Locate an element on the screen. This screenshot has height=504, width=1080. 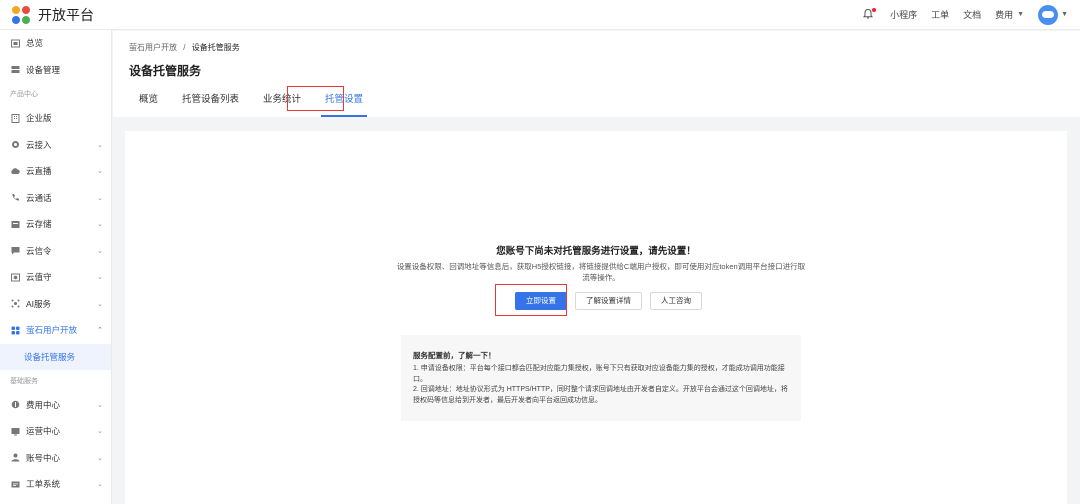
avatar-caret-icon: ▼ is located at coordinates (1064, 14).